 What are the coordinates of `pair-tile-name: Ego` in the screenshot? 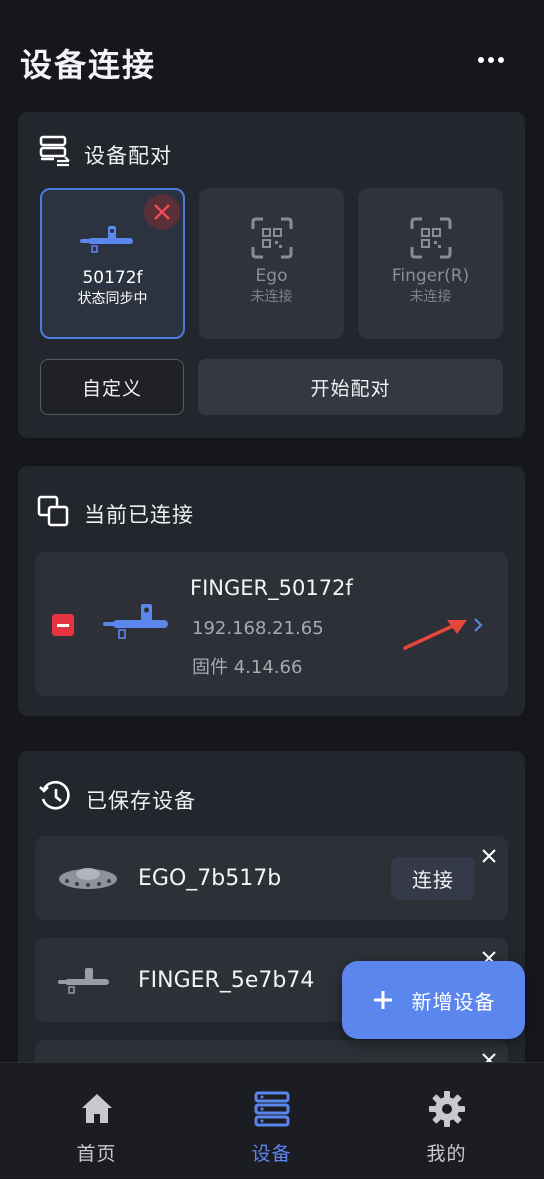 It's located at (271, 276).